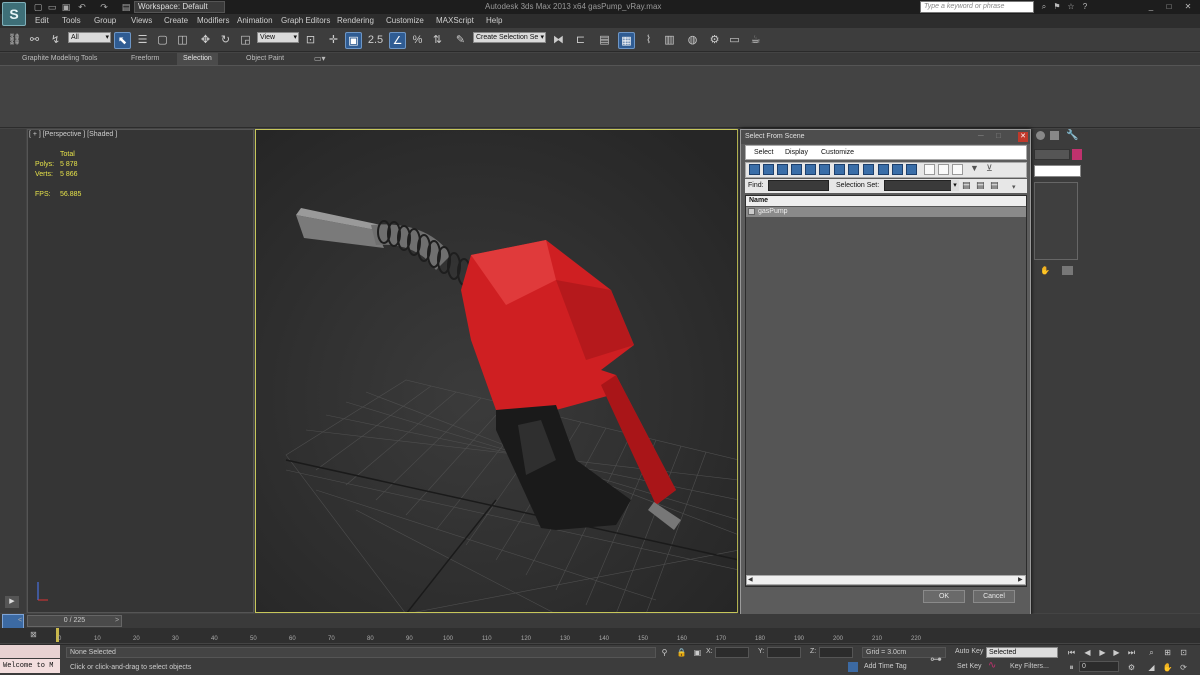 This screenshot has width=1200, height=675. What do you see at coordinates (837, 152) in the screenshot?
I see `dialog-menu-customize: Customize` at bounding box center [837, 152].